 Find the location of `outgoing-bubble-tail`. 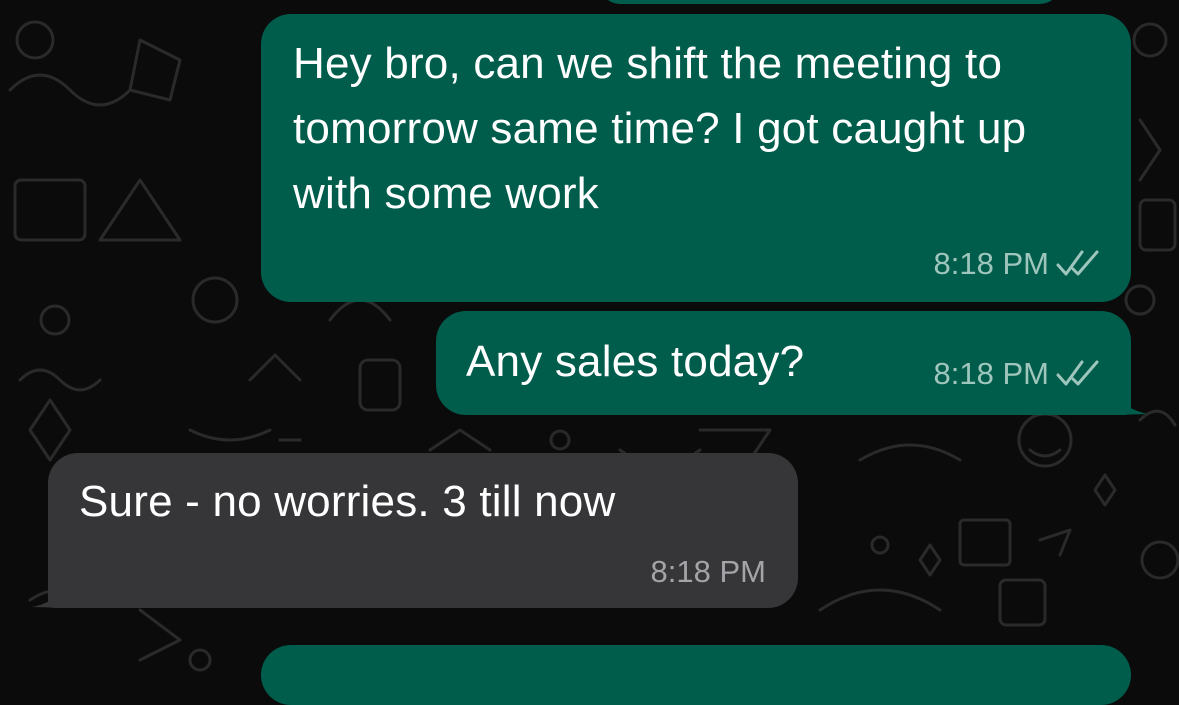

outgoing-bubble-tail is located at coordinates (1129, 396).